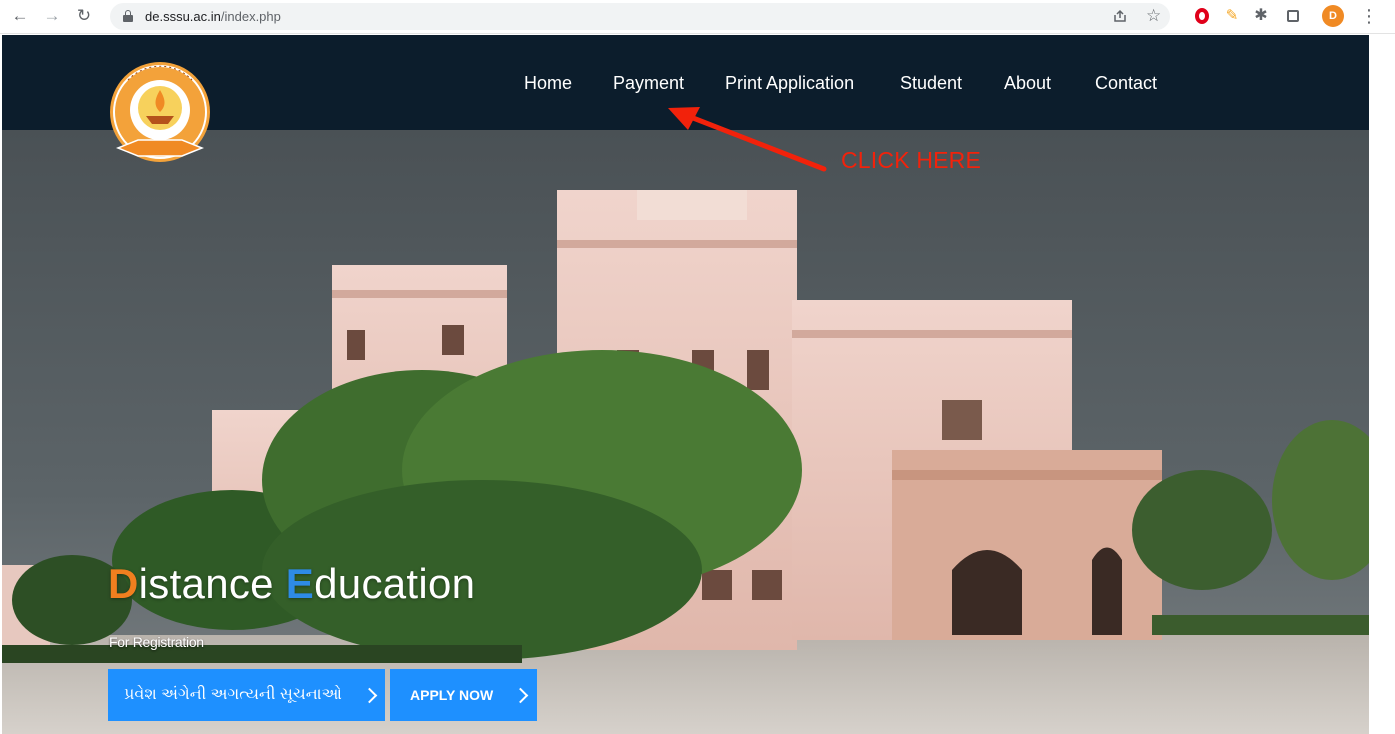 The image size is (1395, 734). What do you see at coordinates (1126, 83) in the screenshot?
I see `nav-contact: Contact` at bounding box center [1126, 83].